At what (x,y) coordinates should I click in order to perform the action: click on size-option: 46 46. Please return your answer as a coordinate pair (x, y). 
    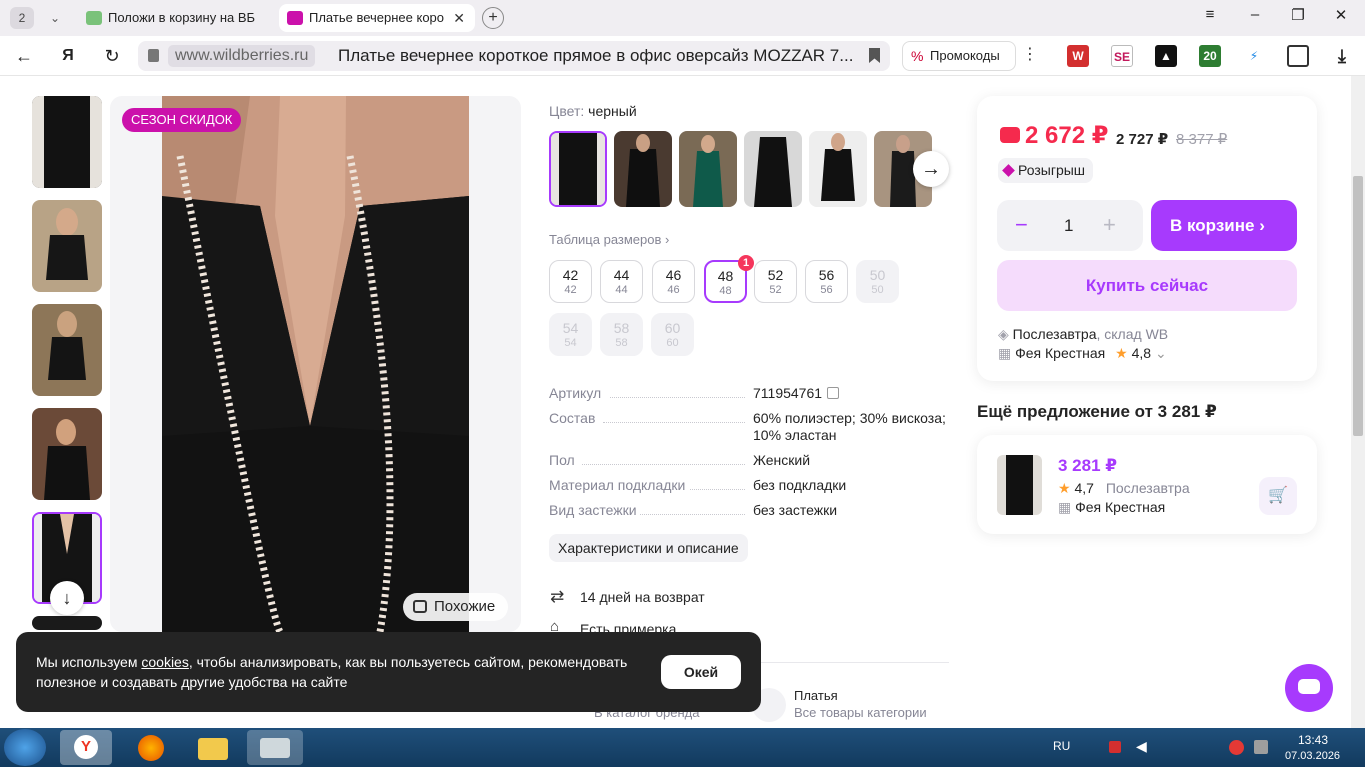
    Looking at the image, I should click on (673, 281).